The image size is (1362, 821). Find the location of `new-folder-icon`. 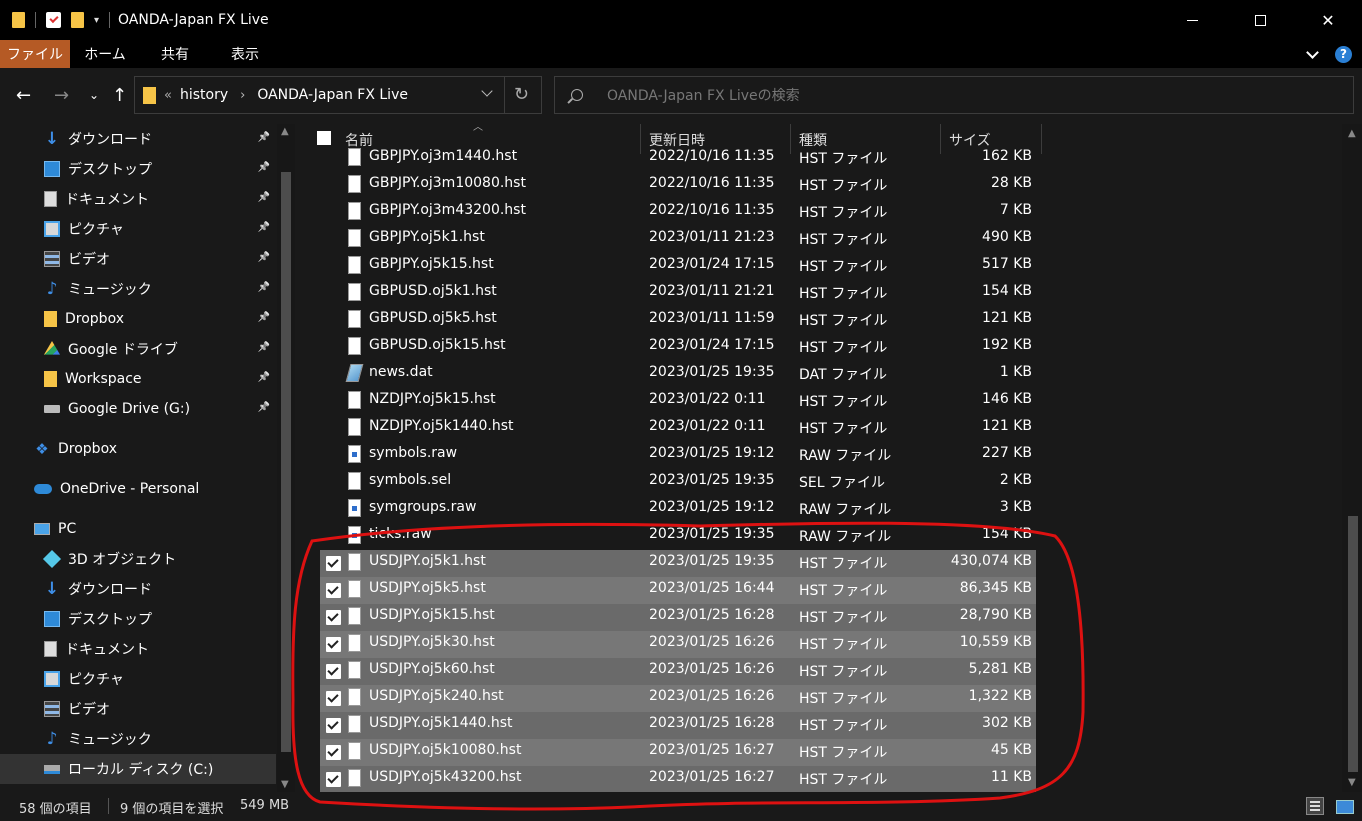

new-folder-icon is located at coordinates (77, 20).